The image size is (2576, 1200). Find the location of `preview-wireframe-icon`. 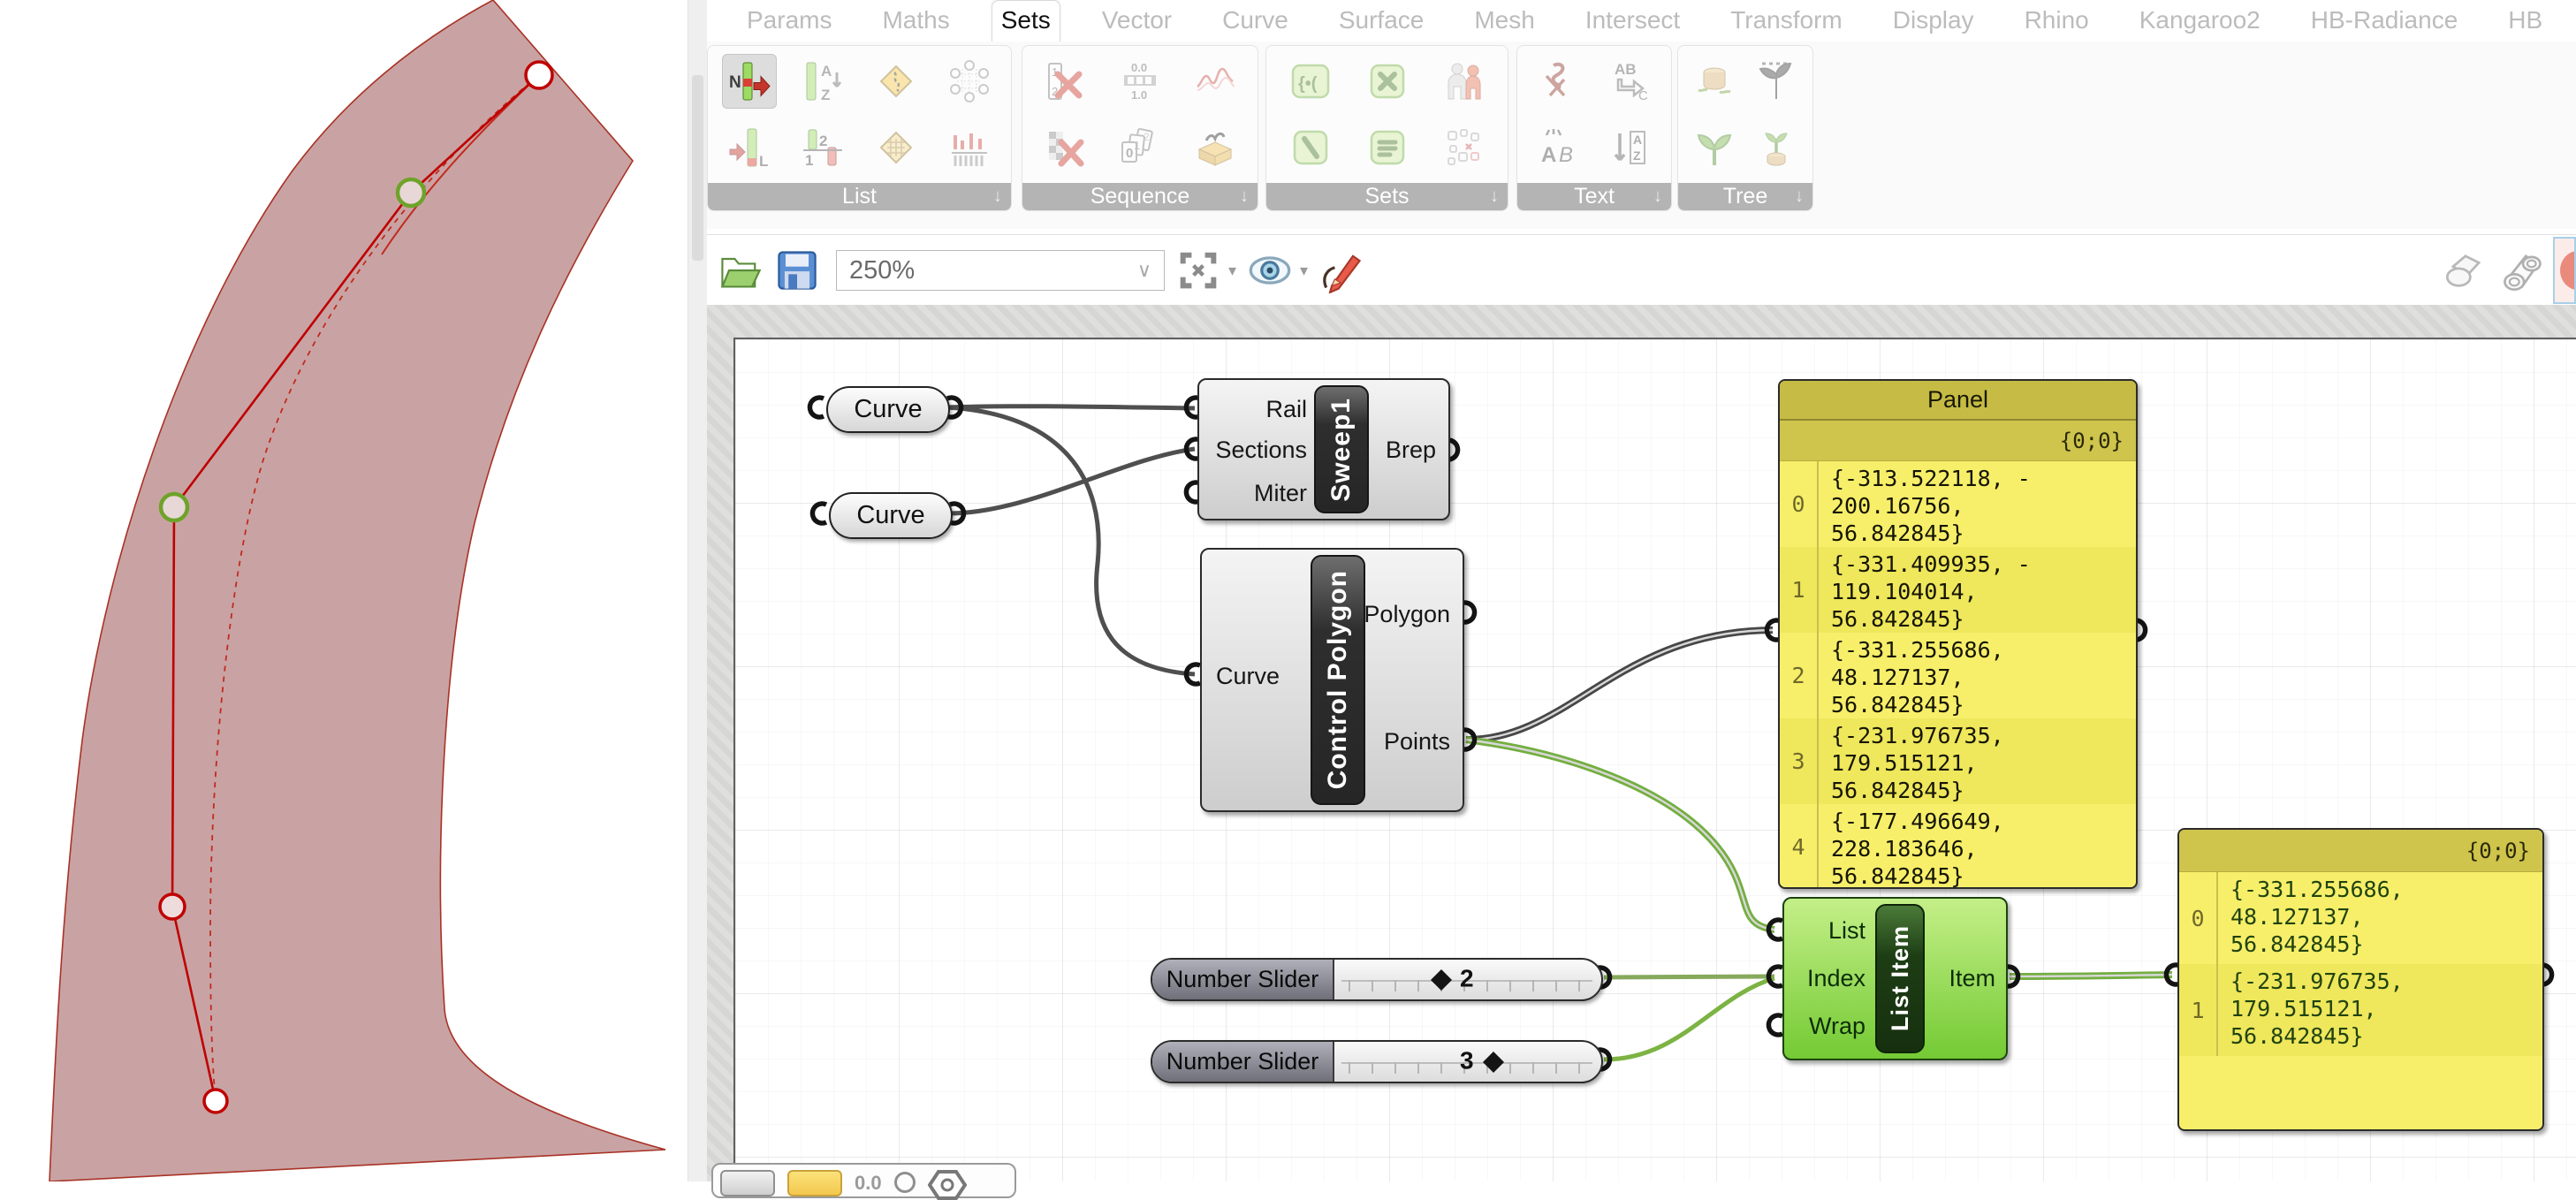

preview-wireframe-icon is located at coordinates (2466, 270).